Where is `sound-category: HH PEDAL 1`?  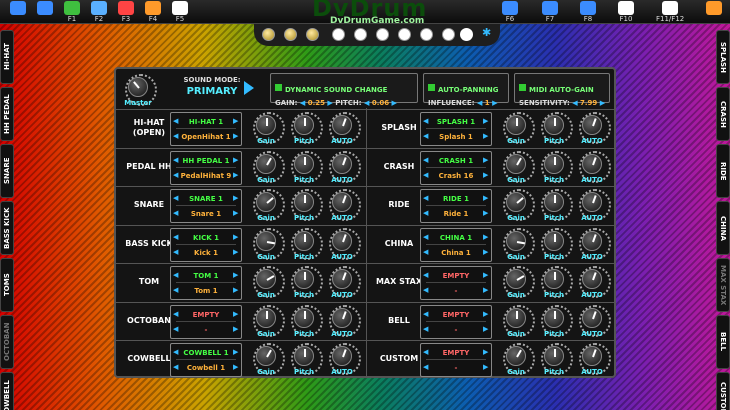
sound-category: HH PEDAL 1 is located at coordinates (206, 161).